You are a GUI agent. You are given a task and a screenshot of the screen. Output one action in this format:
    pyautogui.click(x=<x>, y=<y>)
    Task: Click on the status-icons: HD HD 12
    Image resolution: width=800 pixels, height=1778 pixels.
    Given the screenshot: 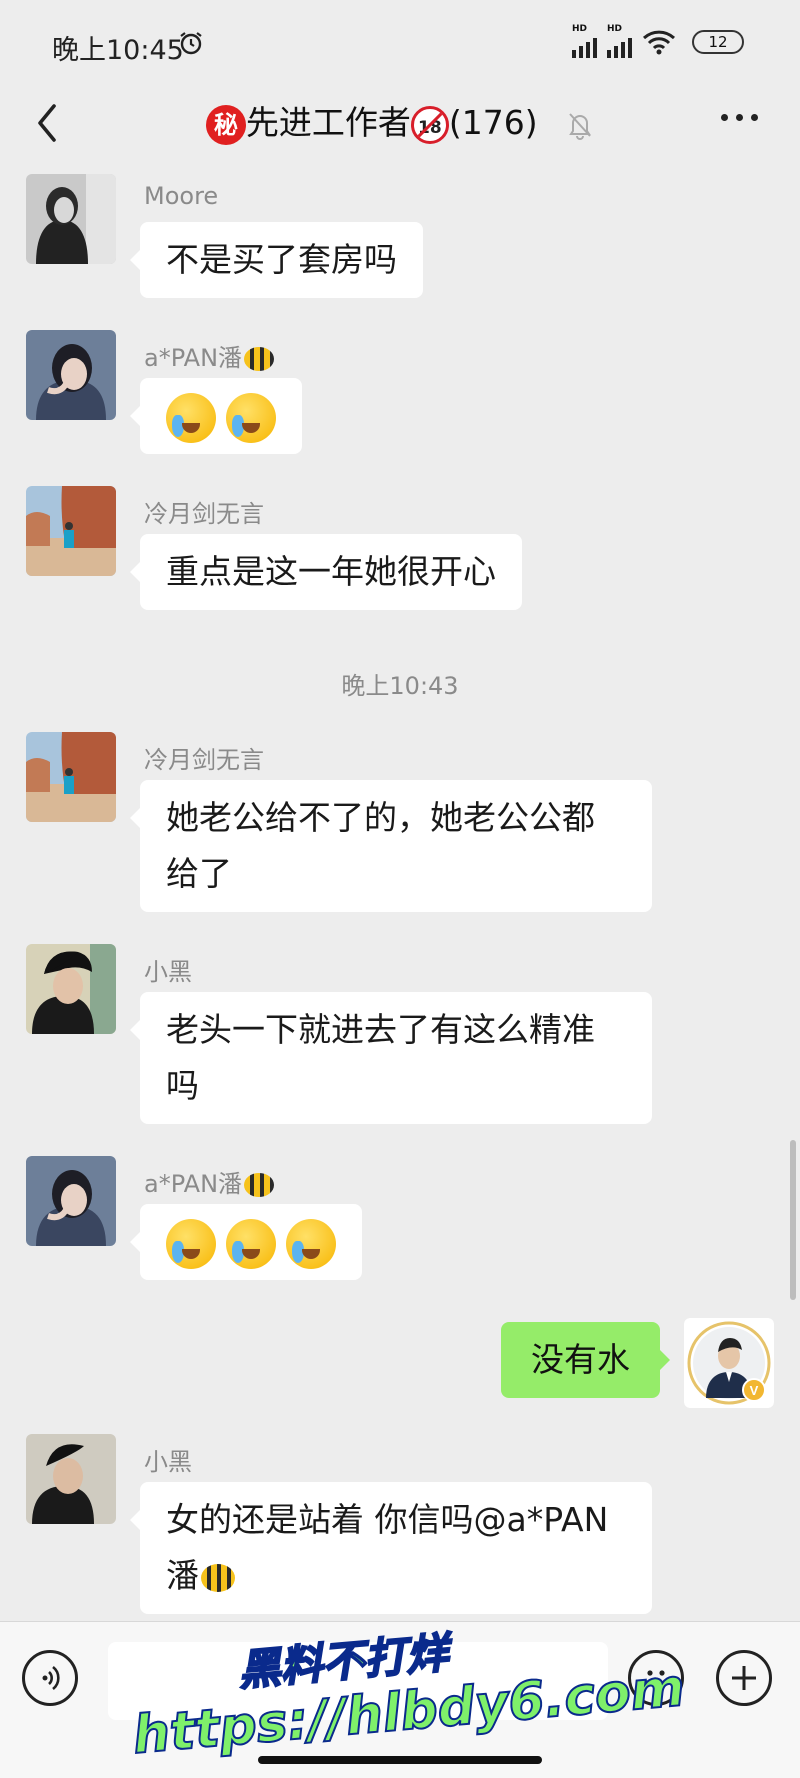 What is the action you would take?
    pyautogui.click(x=658, y=41)
    